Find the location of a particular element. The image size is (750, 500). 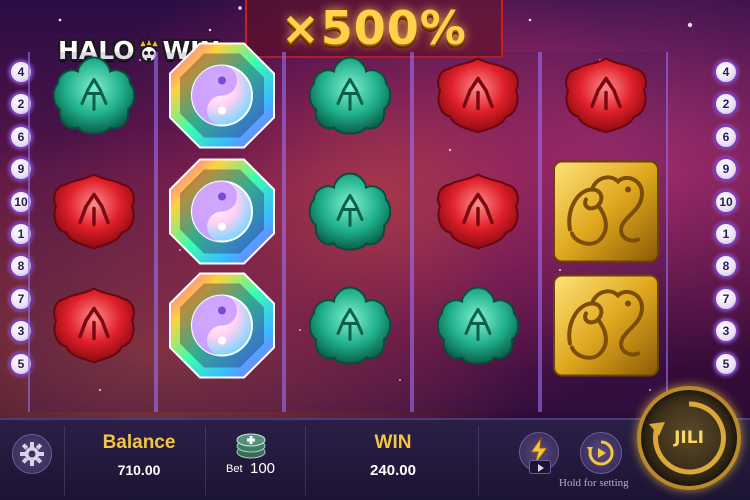

payline-marker: 5 is located at coordinates (726, 363).